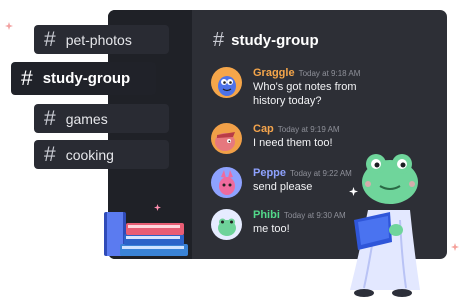 The image size is (460, 307). Describe the element at coordinates (226, 182) in the screenshot. I see `peppe-avatar-icon` at that location.